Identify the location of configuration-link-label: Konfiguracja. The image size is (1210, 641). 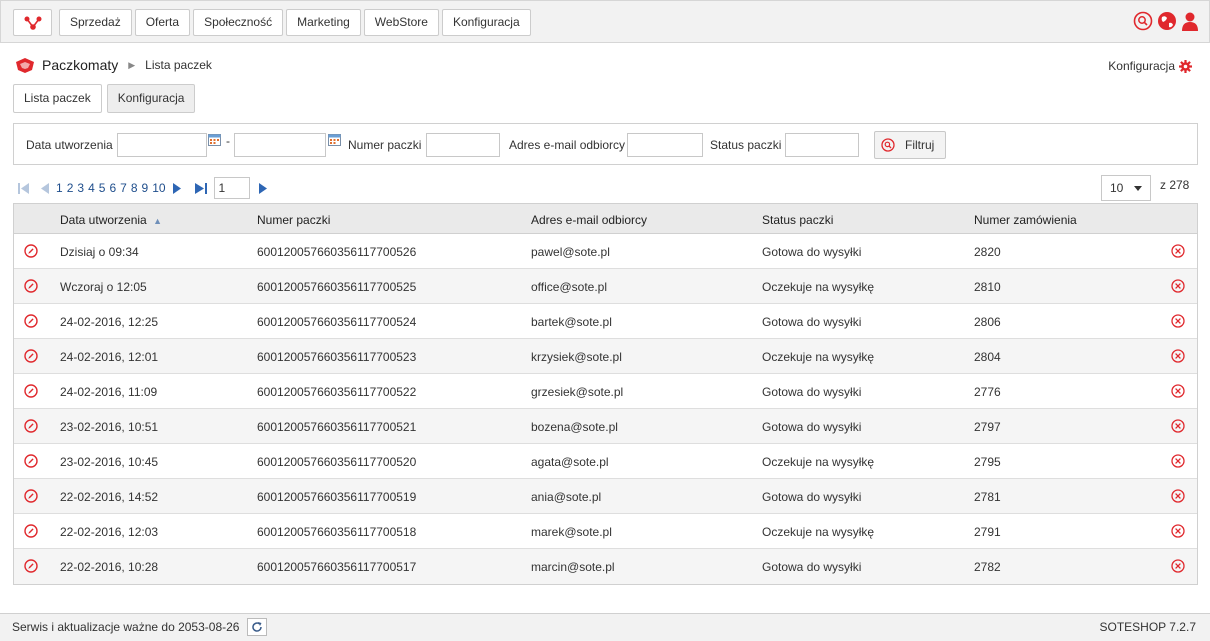
(1141, 66).